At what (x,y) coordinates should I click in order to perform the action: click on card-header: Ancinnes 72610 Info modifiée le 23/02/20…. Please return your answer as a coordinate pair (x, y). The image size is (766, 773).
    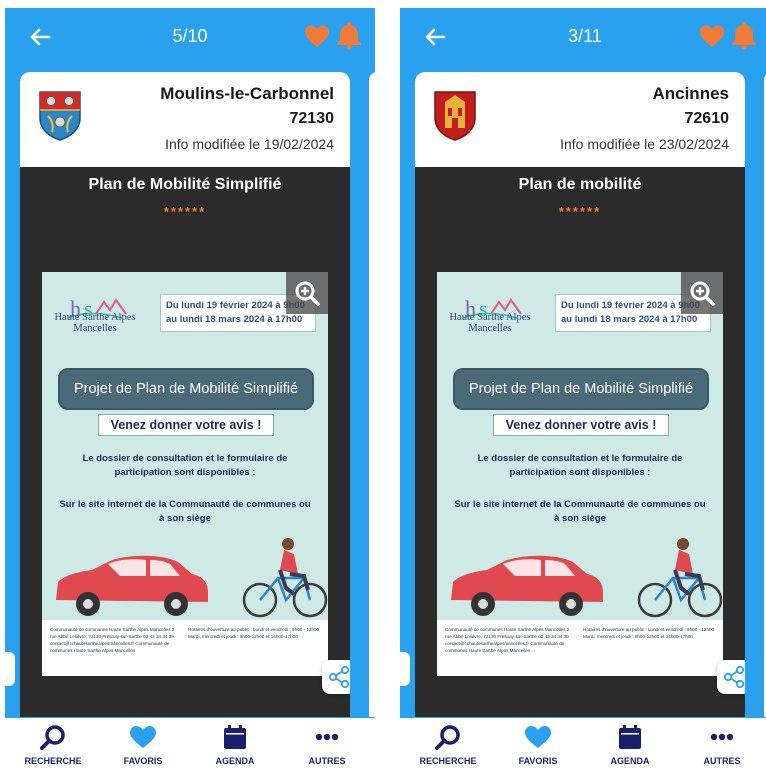
    Looking at the image, I should click on (580, 119).